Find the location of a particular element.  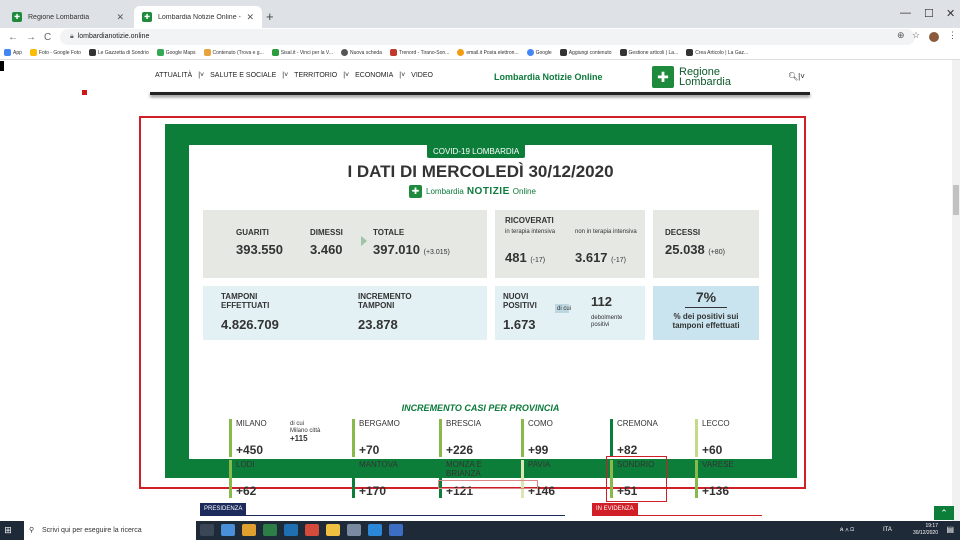

province-brescia: BRESCIA +226 is located at coordinates (474, 438).